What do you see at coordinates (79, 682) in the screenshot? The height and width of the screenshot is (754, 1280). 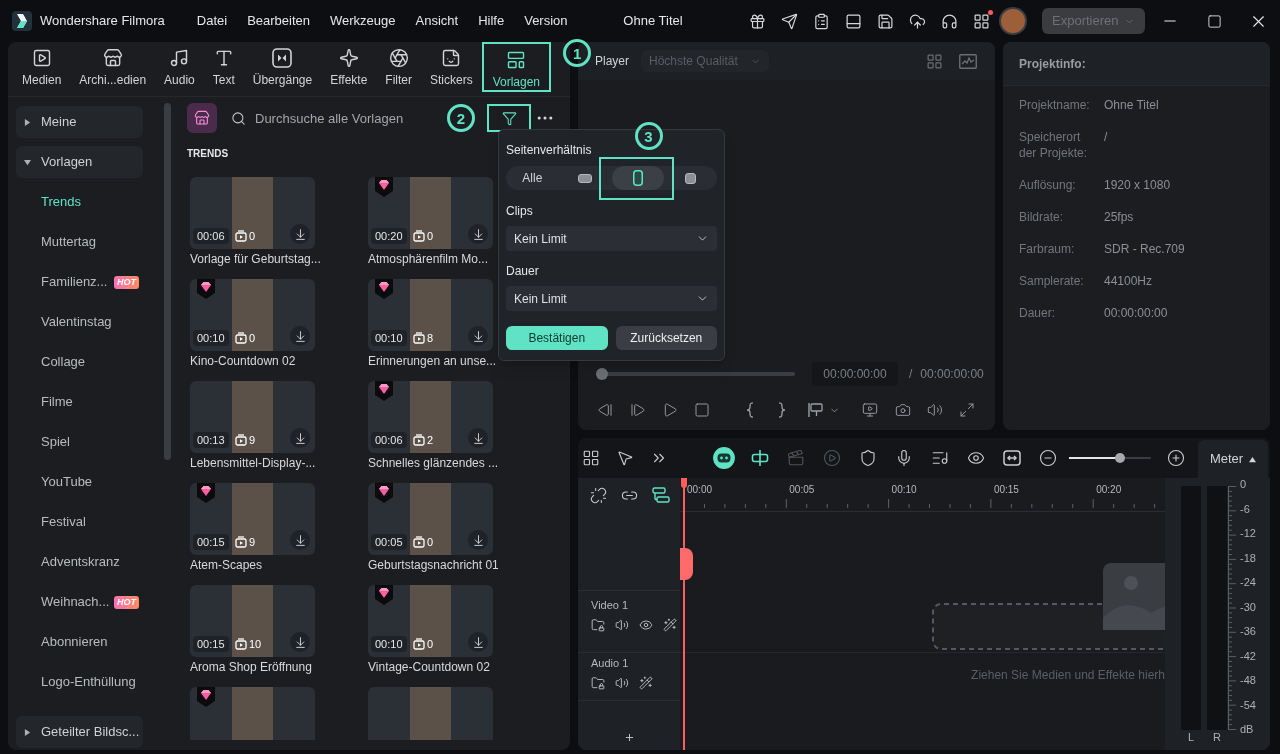 I see `category-item: Logo-Enthüllung` at bounding box center [79, 682].